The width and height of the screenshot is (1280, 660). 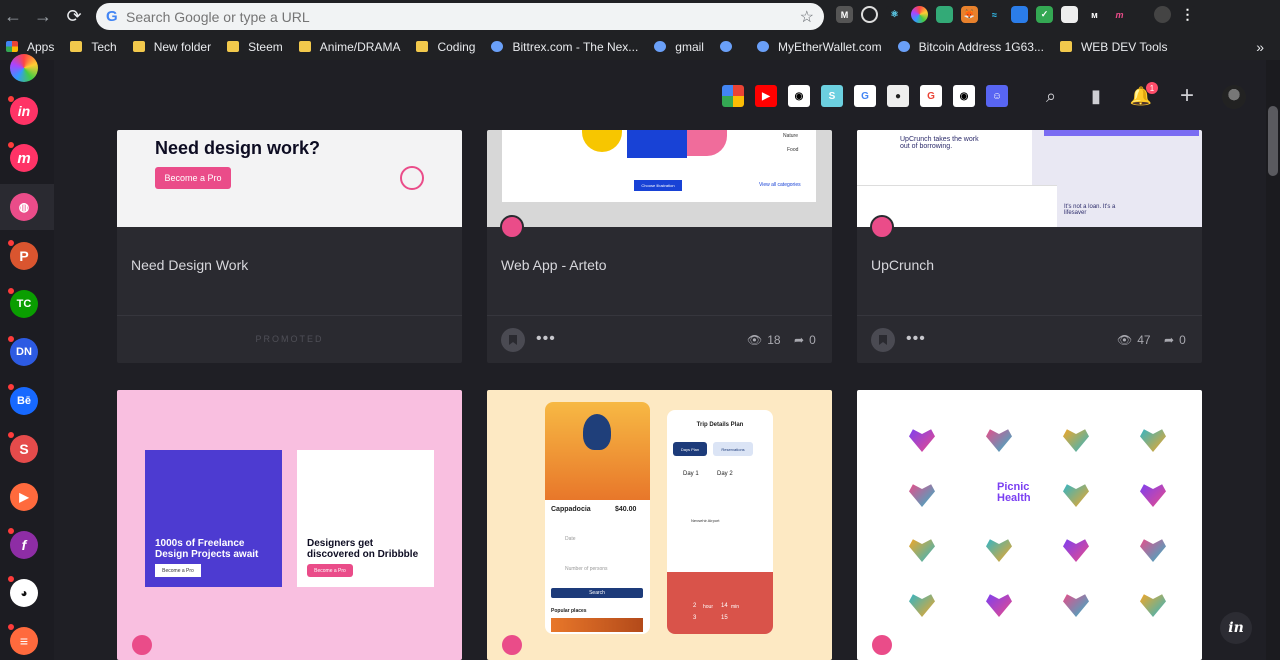 I want to click on thumb-right-button: Become a Pro, so click(x=330, y=570).